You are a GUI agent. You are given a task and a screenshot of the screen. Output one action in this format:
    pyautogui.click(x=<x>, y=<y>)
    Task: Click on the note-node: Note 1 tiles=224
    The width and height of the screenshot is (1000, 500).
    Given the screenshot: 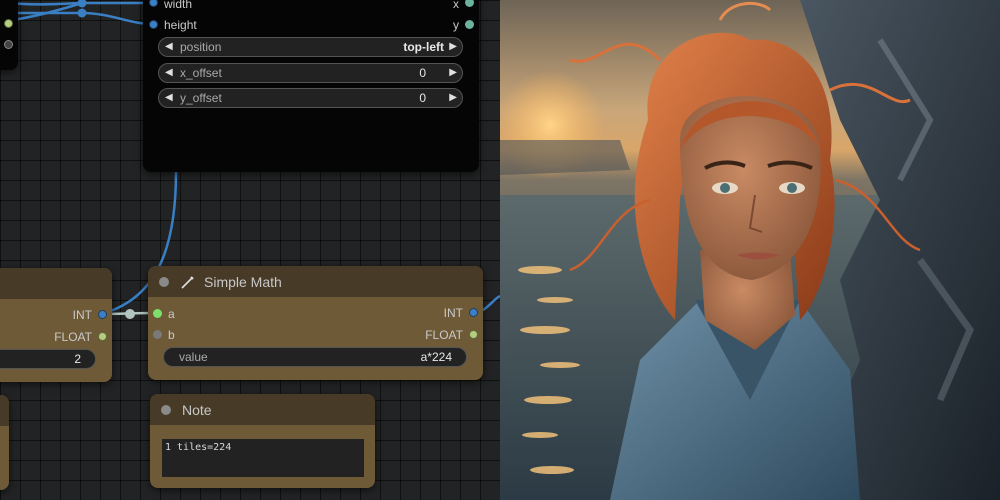 What is the action you would take?
    pyautogui.click(x=262, y=441)
    